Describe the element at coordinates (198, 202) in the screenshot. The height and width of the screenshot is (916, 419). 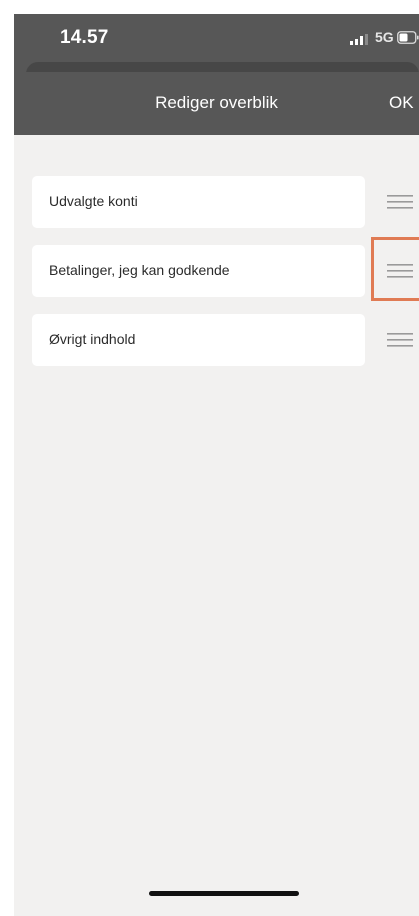
I see `list-item-card: Udvalgte konti` at that location.